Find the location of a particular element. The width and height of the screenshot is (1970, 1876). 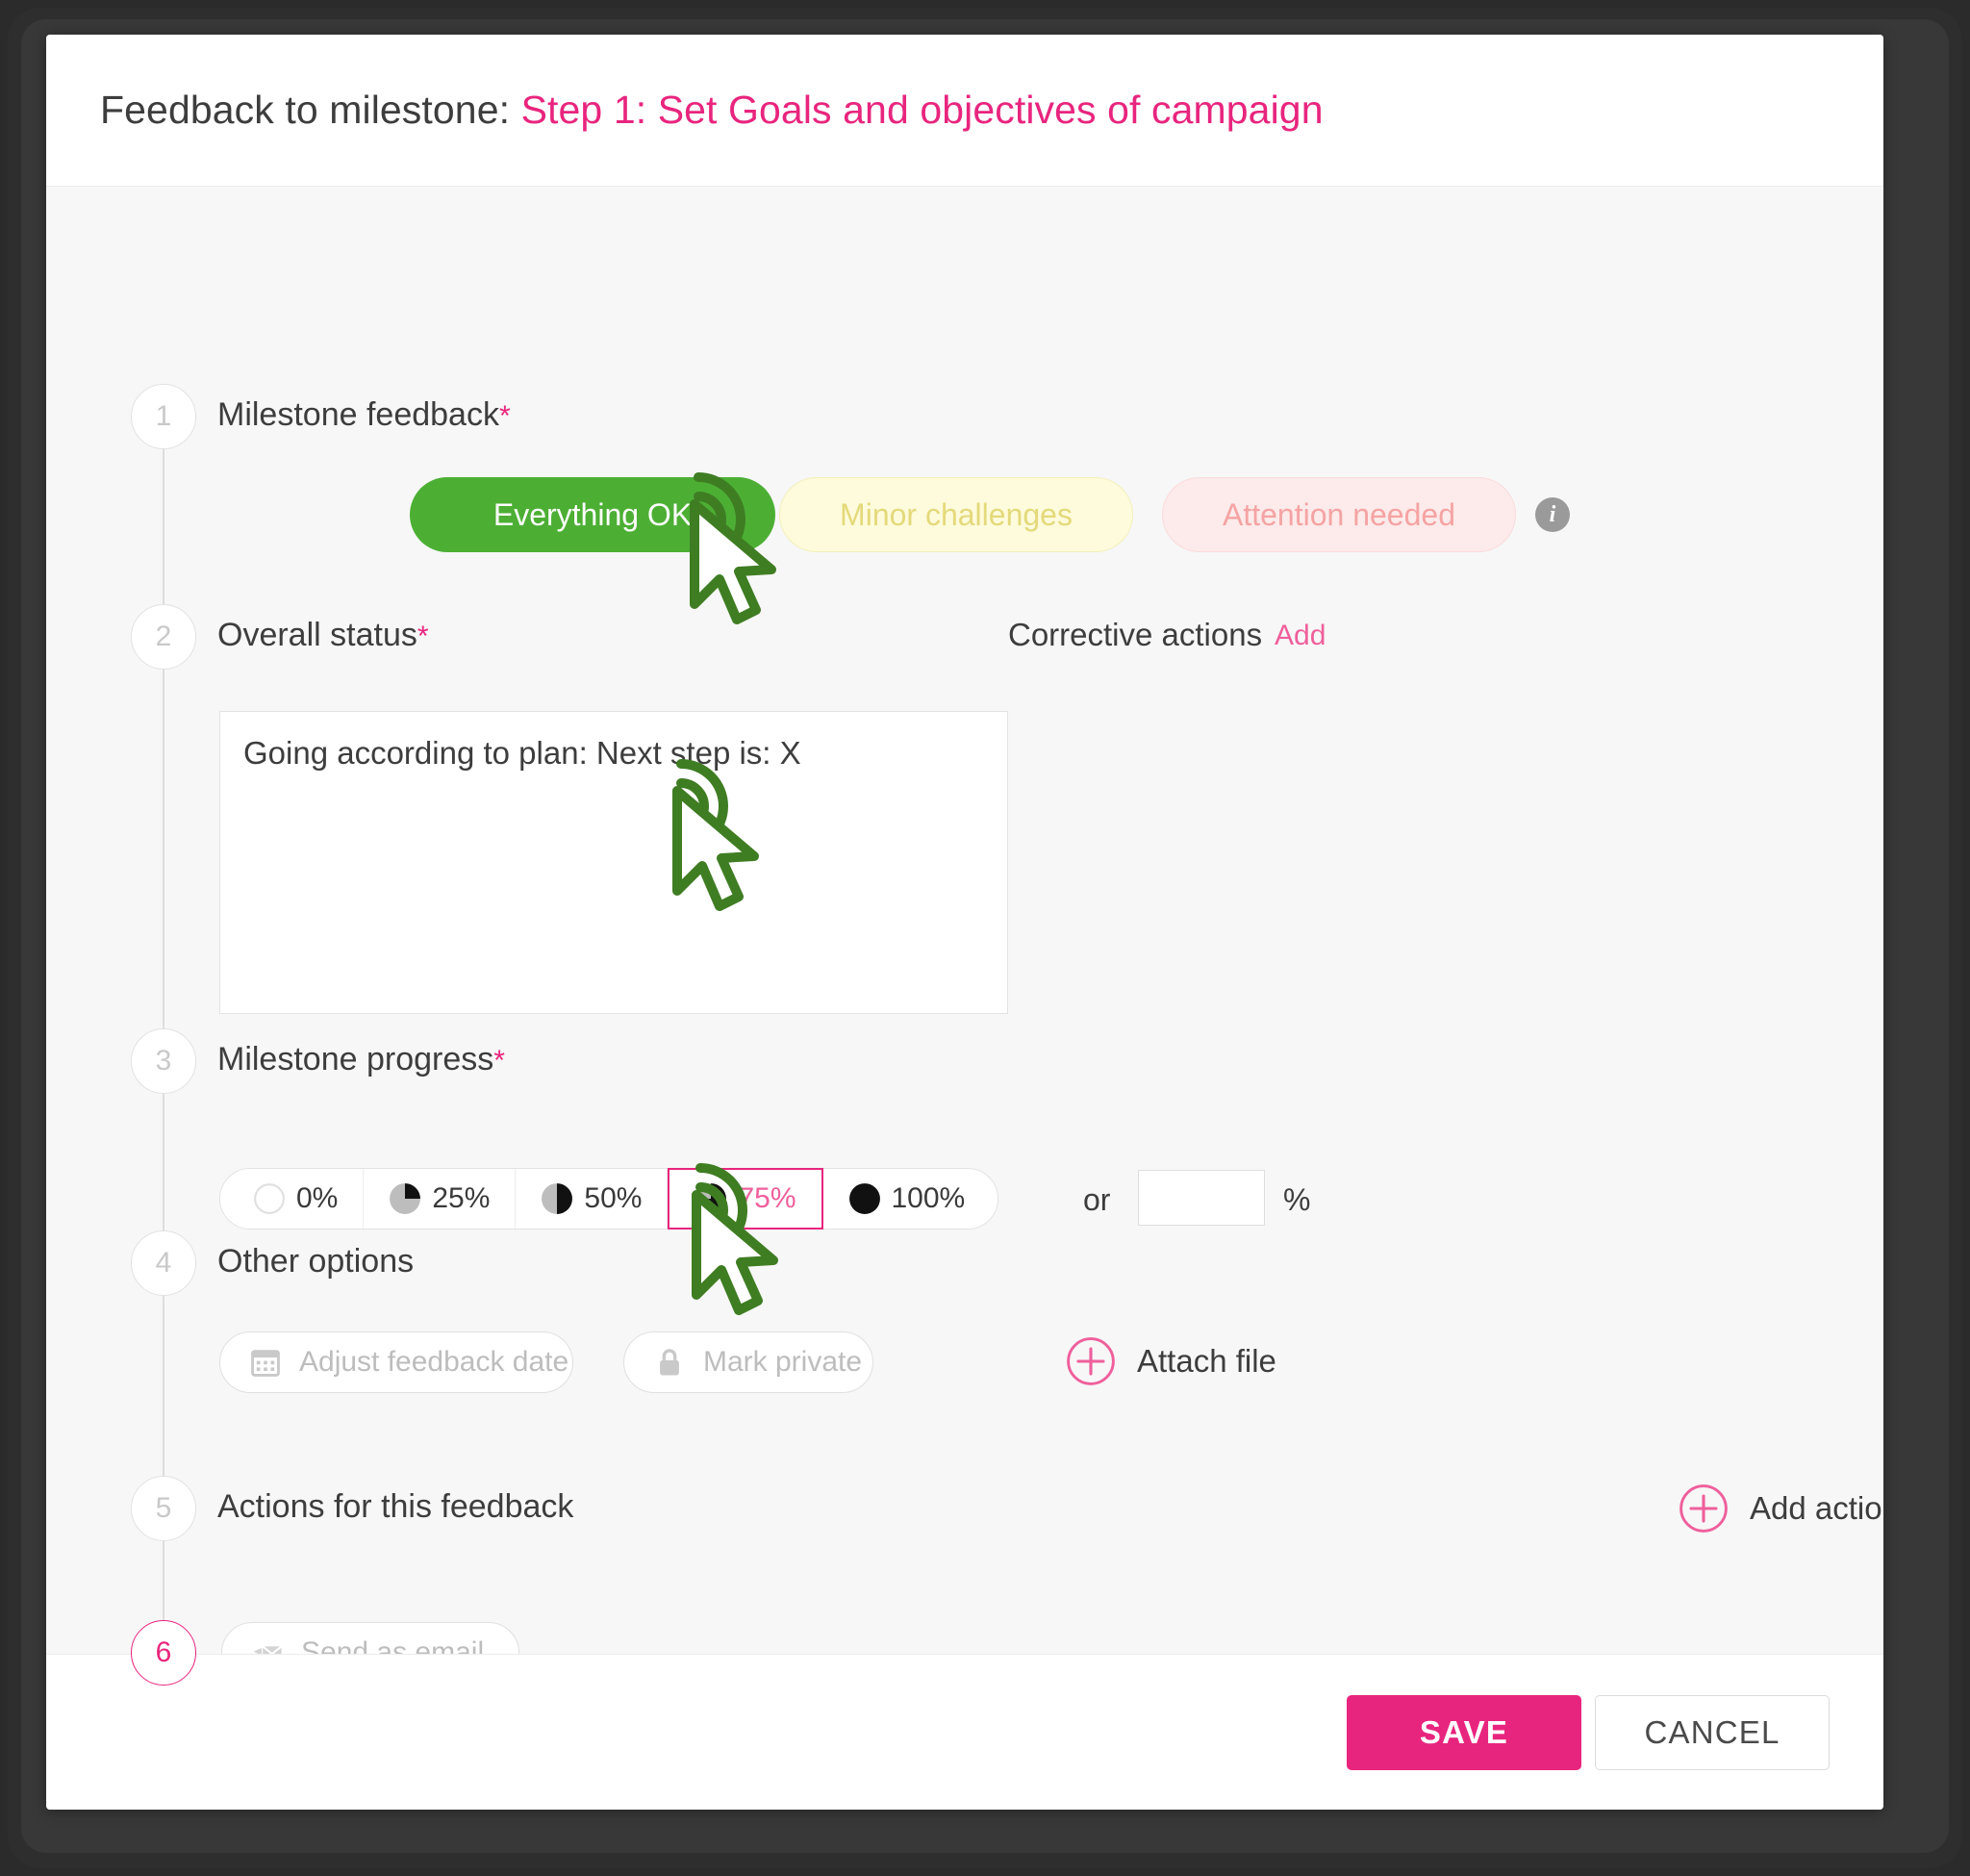

corrective-actions-label: Corrective actions is located at coordinates (1136, 634).